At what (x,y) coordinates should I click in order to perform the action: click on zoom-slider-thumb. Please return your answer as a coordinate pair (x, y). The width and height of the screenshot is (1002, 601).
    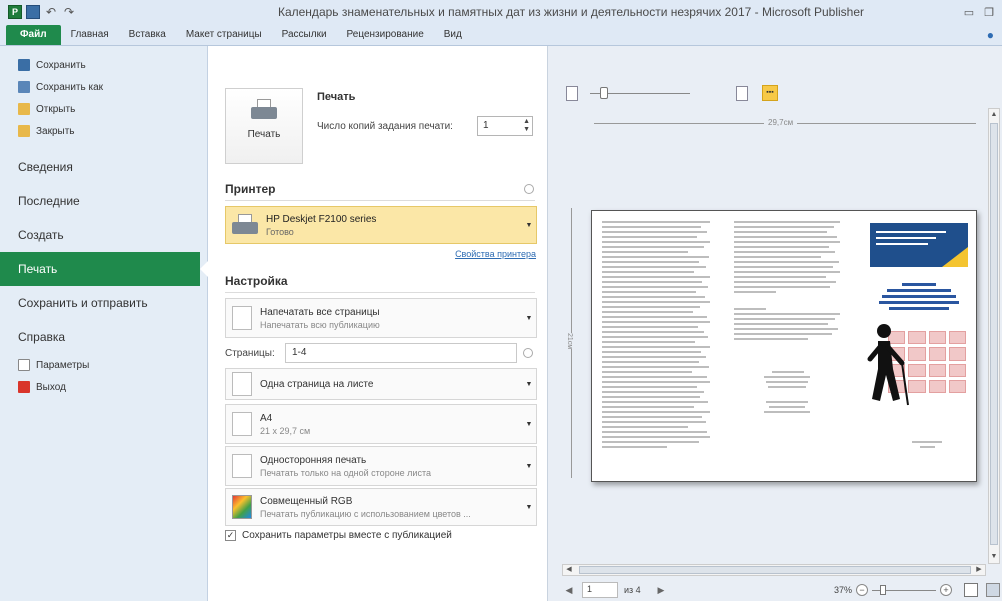
    Looking at the image, I should click on (883, 589).